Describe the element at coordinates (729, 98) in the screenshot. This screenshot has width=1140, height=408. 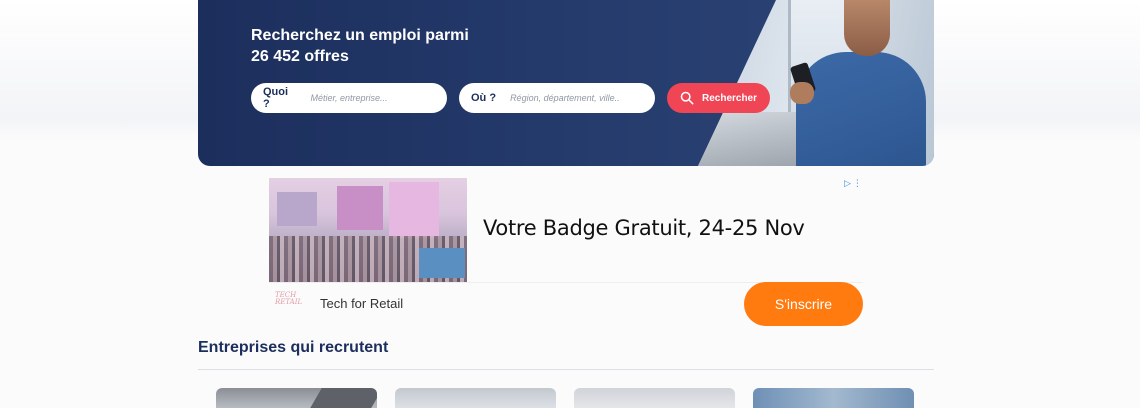
I see `search-button-label: Rechercher` at that location.